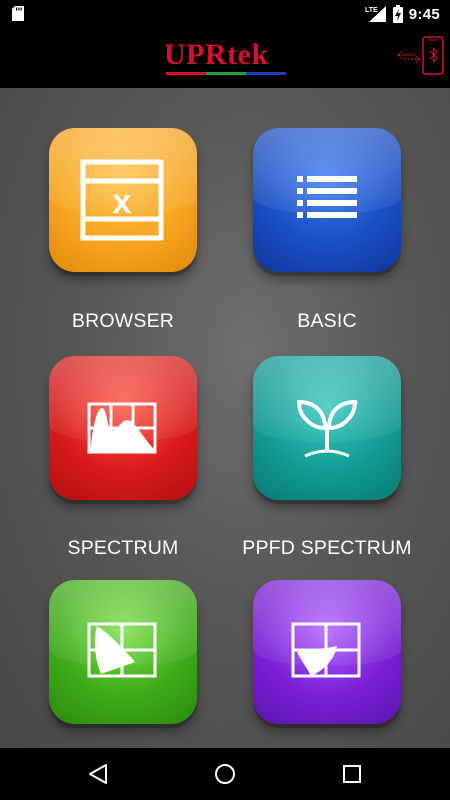  I want to click on cie-tile-green, so click(123, 656).